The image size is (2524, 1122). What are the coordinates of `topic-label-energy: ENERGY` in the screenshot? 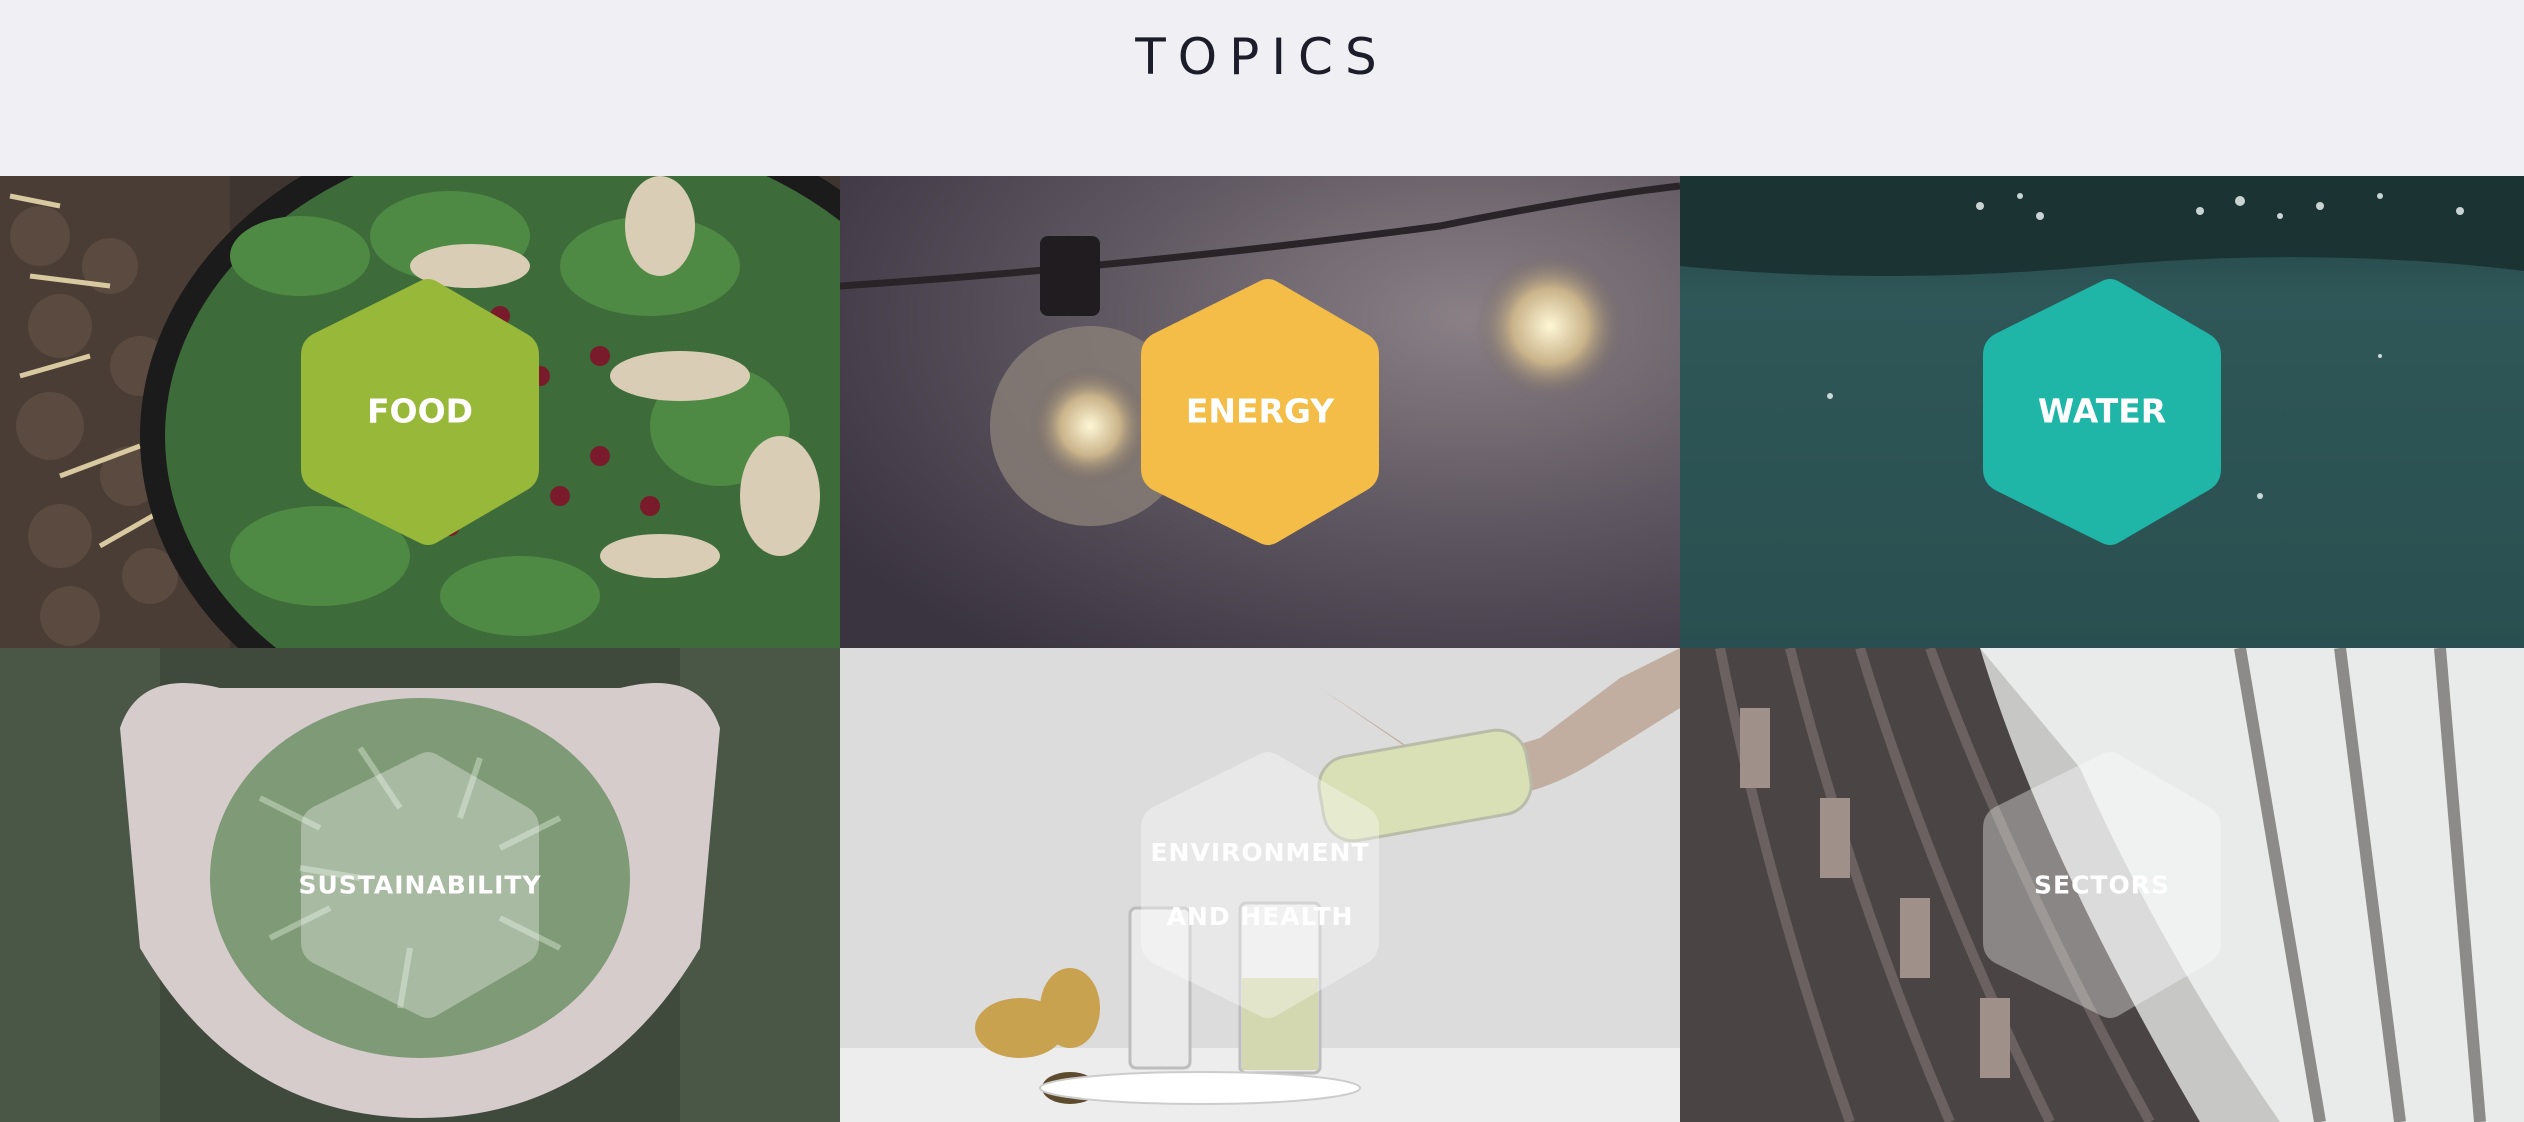 It's located at (1260, 411).